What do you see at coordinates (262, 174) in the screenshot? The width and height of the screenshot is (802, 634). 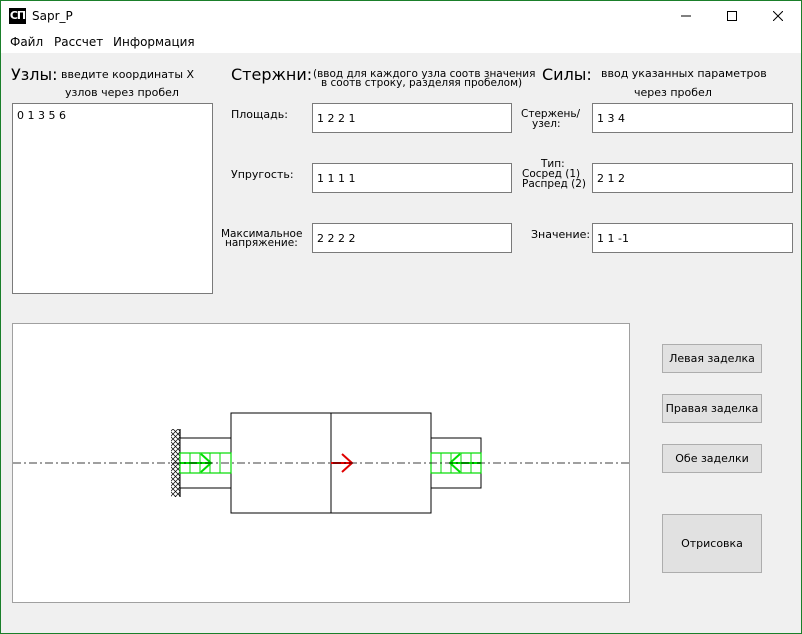 I see `elasticity-label: Упругость:` at bounding box center [262, 174].